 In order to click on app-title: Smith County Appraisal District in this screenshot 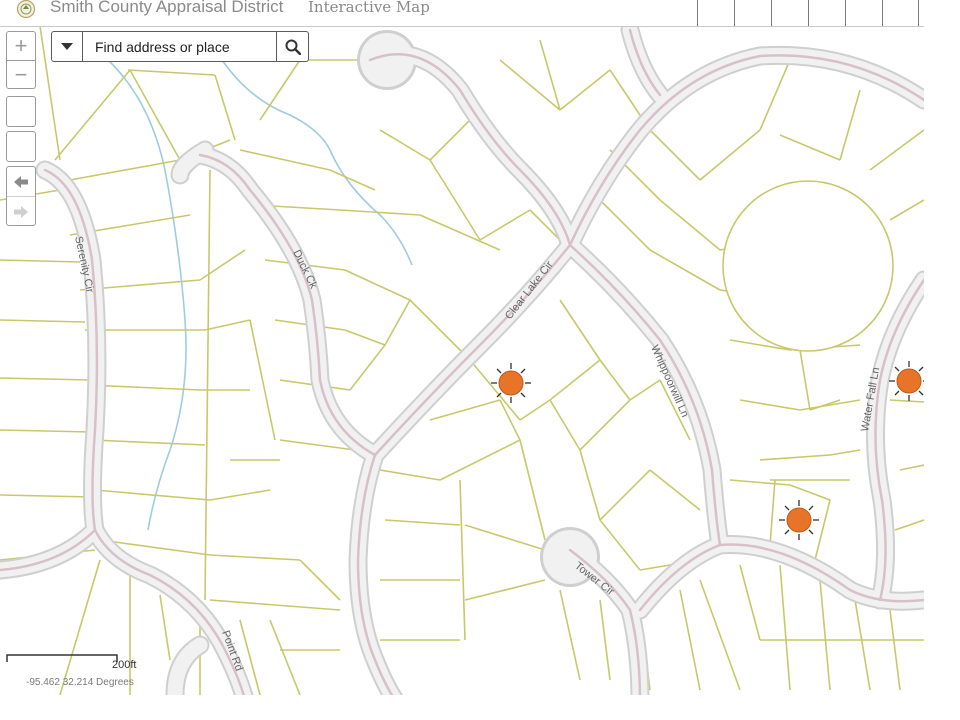, I will do `click(167, 8)`.